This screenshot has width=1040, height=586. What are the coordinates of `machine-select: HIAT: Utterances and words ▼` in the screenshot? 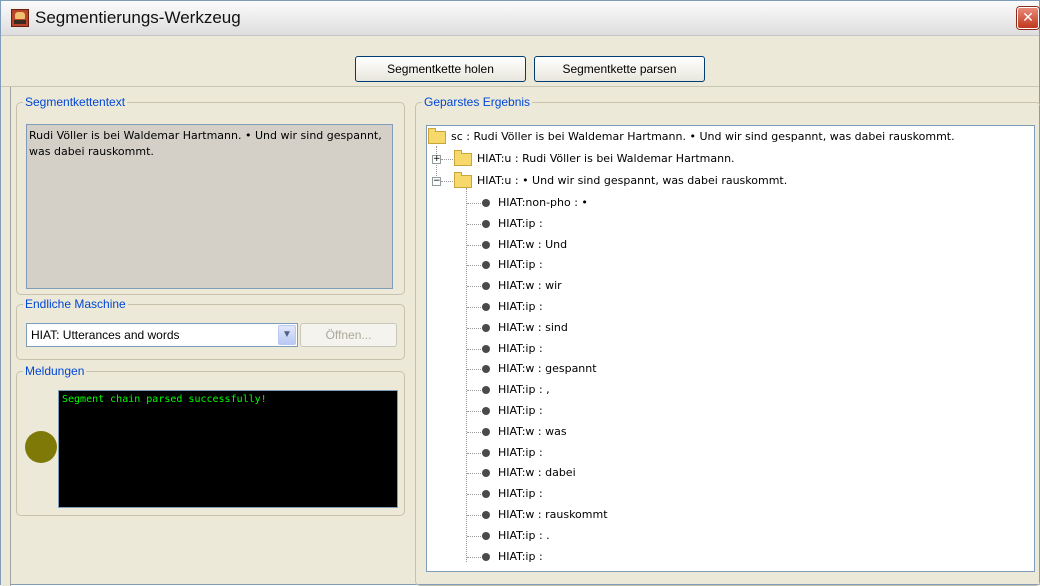 It's located at (162, 335).